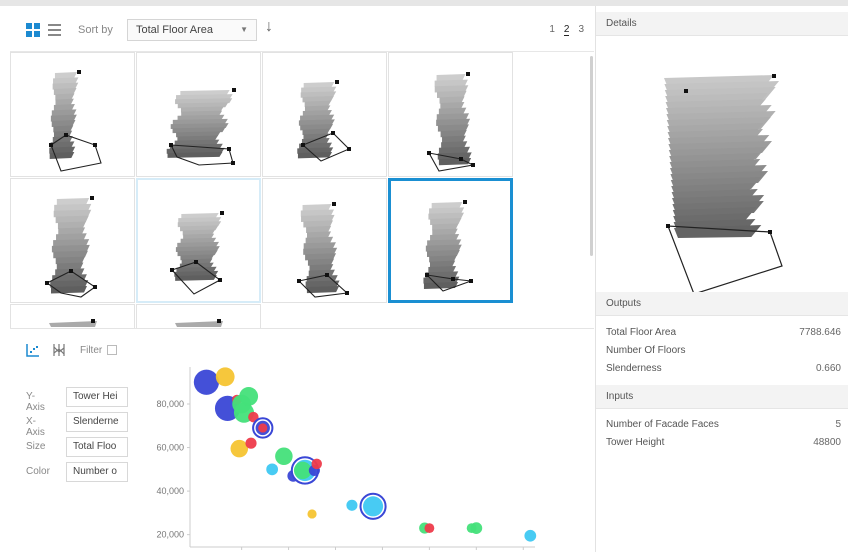 This screenshot has width=848, height=552. I want to click on input-name: Tower Height, so click(635, 442).